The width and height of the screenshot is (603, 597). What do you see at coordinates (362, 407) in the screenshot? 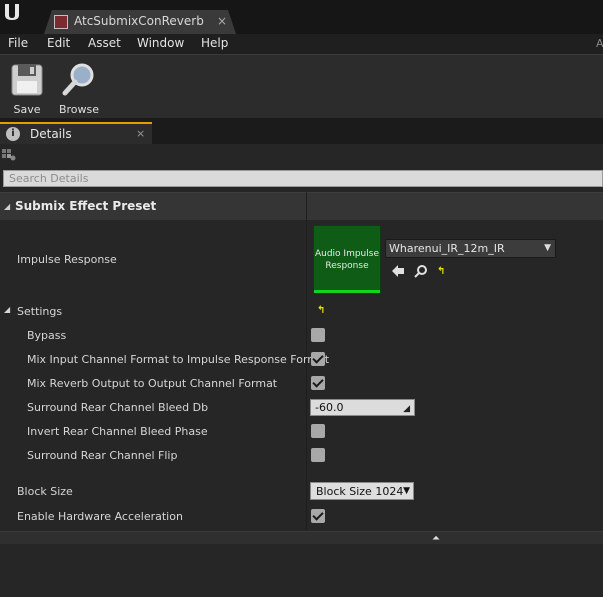
I see `surround-bleed-input: -60.0 ◢` at bounding box center [362, 407].